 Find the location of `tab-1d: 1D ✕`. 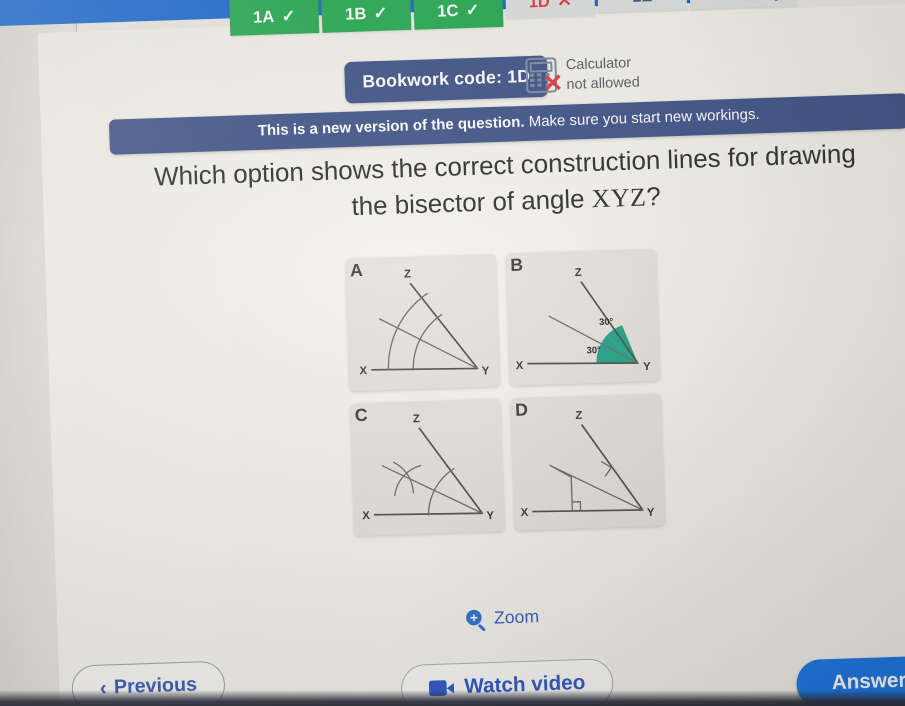

tab-1d: 1D ✕ is located at coordinates (550, 9).